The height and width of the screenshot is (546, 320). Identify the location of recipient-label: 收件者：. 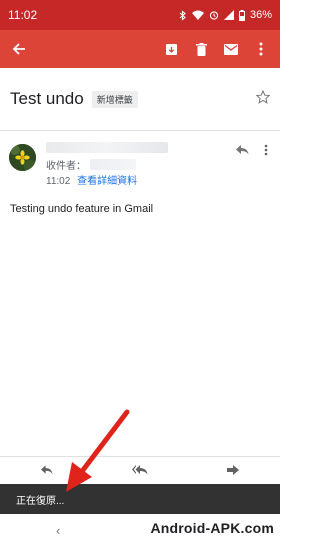
(66, 166).